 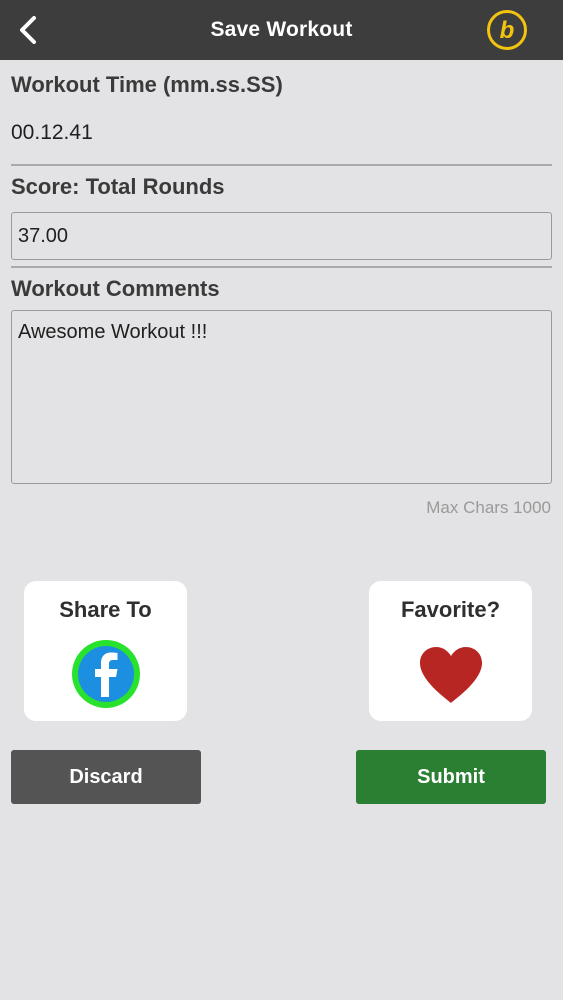 What do you see at coordinates (451, 777) in the screenshot?
I see `submit-button: Submit` at bounding box center [451, 777].